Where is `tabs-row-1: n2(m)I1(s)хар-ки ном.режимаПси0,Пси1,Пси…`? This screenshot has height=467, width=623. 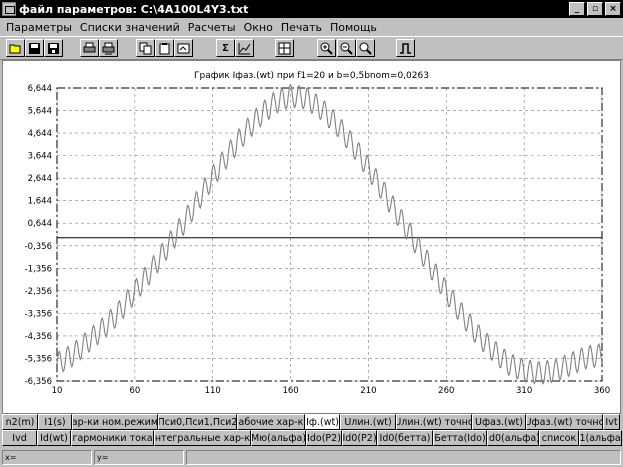
tabs-row-1: n2(m)I1(s)хар-ки ном.режимаПси0,Пси1,Пси… is located at coordinates (311, 422).